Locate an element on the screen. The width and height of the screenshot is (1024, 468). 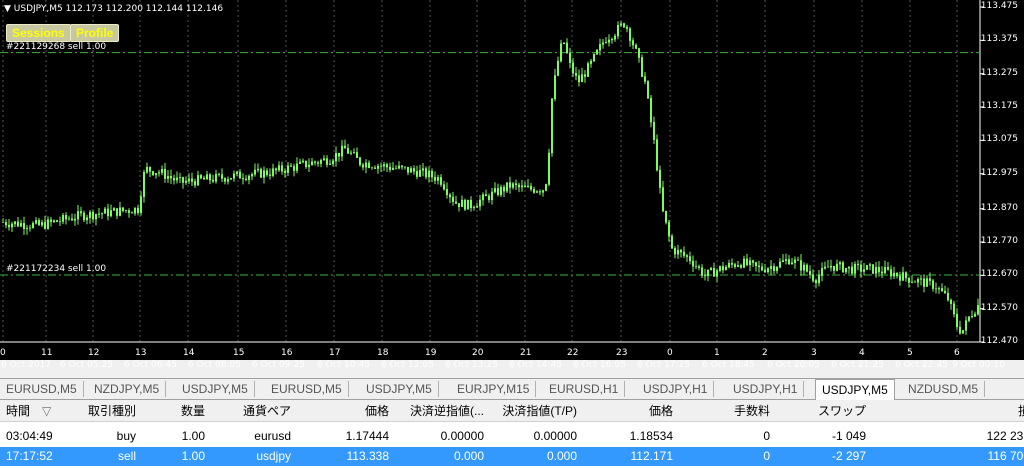
session-hour-label: 2 is located at coordinates (765, 353).